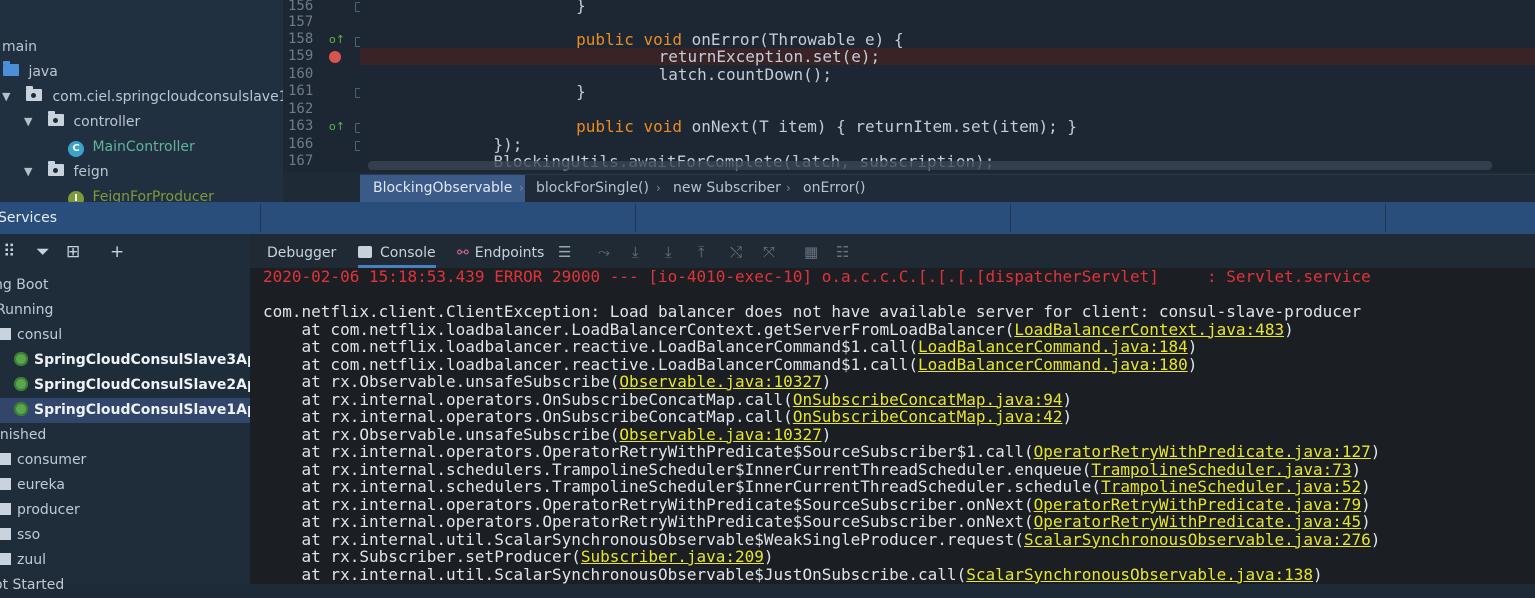 The image size is (1535, 598). I want to click on trace-icon: ☷, so click(842, 252).